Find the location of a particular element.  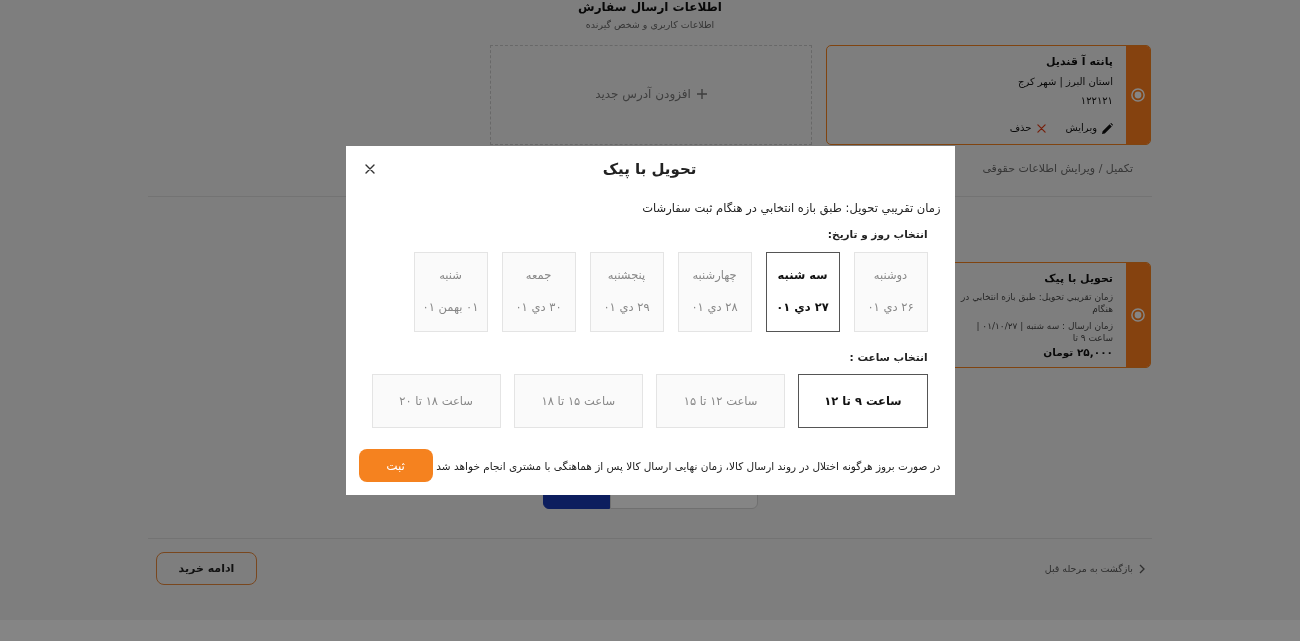

pencil-icon is located at coordinates (1107, 128).